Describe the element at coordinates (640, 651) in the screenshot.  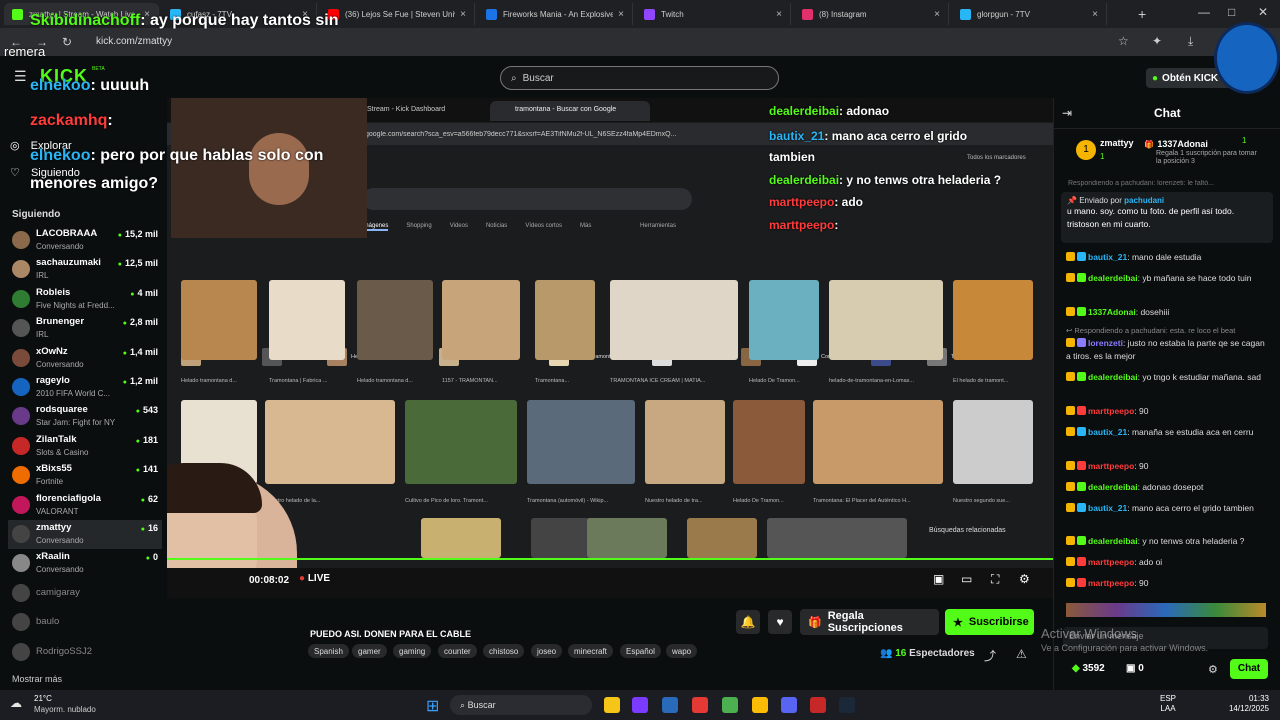
I see `stream-tag: Español` at that location.